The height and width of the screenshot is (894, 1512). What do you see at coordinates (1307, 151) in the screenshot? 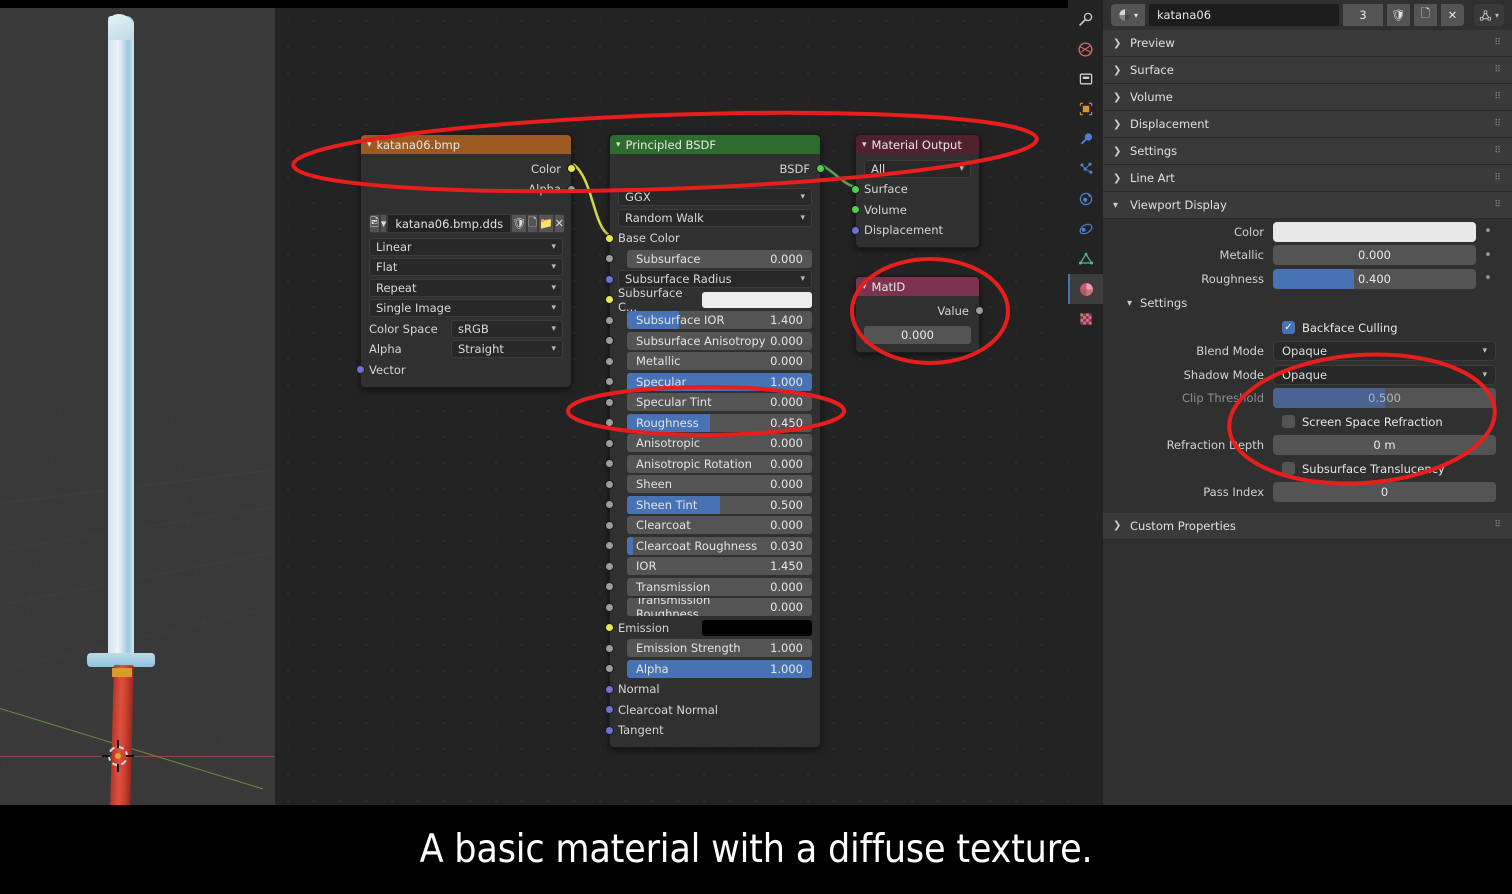
I see `panel-settings: ❯ Settings ⠿` at bounding box center [1307, 151].